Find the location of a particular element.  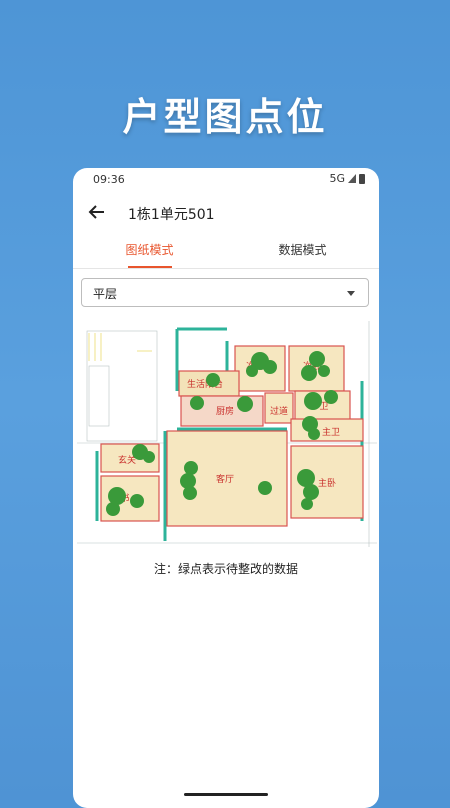

room-label: 主卧 is located at coordinates (327, 483).